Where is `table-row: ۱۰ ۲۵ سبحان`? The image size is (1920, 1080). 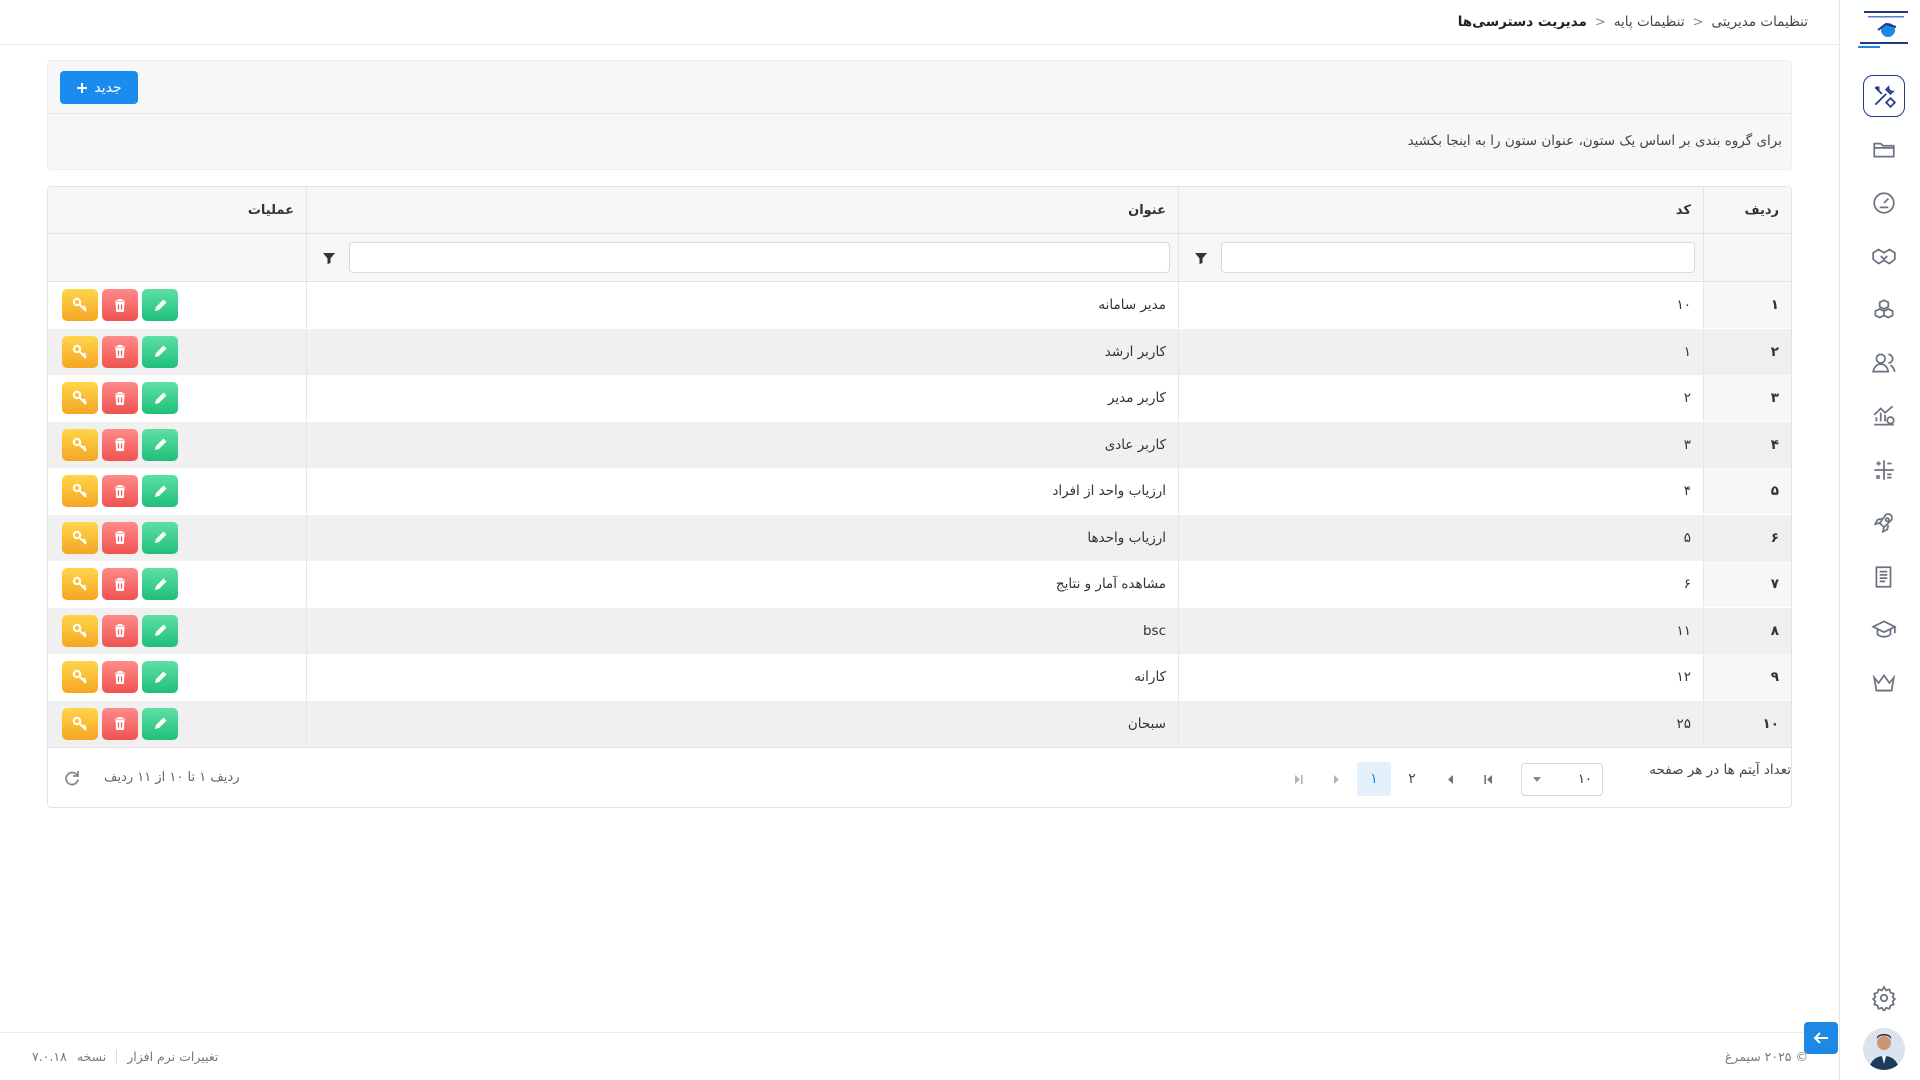
table-row: ۱۰ ۲۵ سبحان is located at coordinates (919, 723).